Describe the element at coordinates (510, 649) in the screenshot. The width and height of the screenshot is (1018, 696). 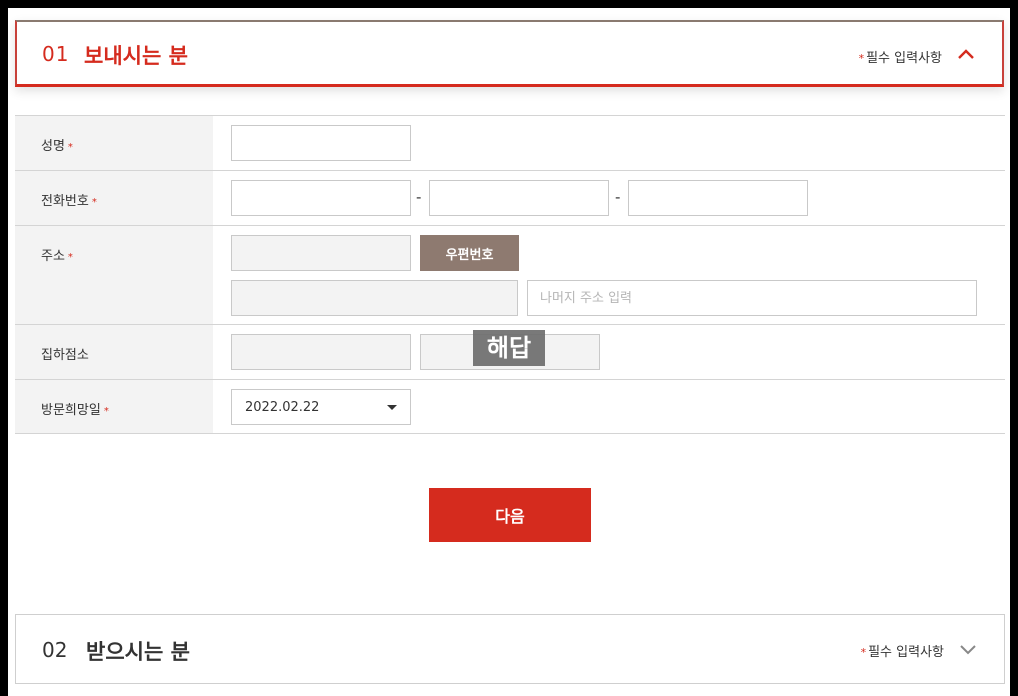
I see `receiver-section-header: 02 받으시는 분 * 필수 입력사항` at that location.